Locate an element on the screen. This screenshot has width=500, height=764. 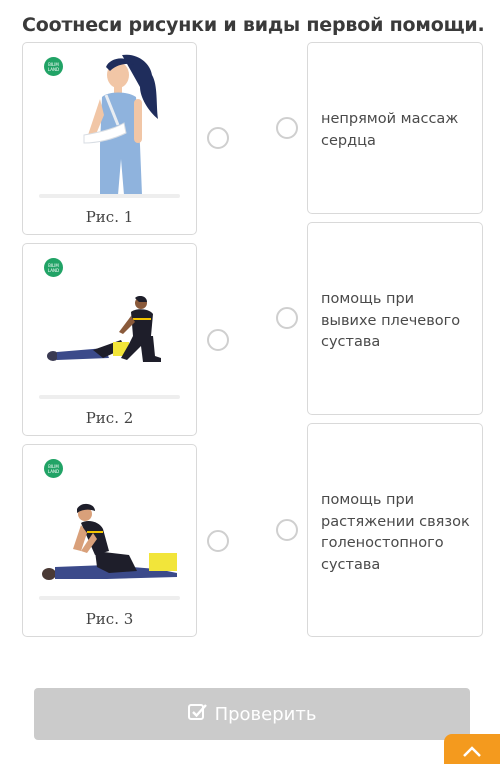
scroll-to-top-button is located at coordinates (472, 749).